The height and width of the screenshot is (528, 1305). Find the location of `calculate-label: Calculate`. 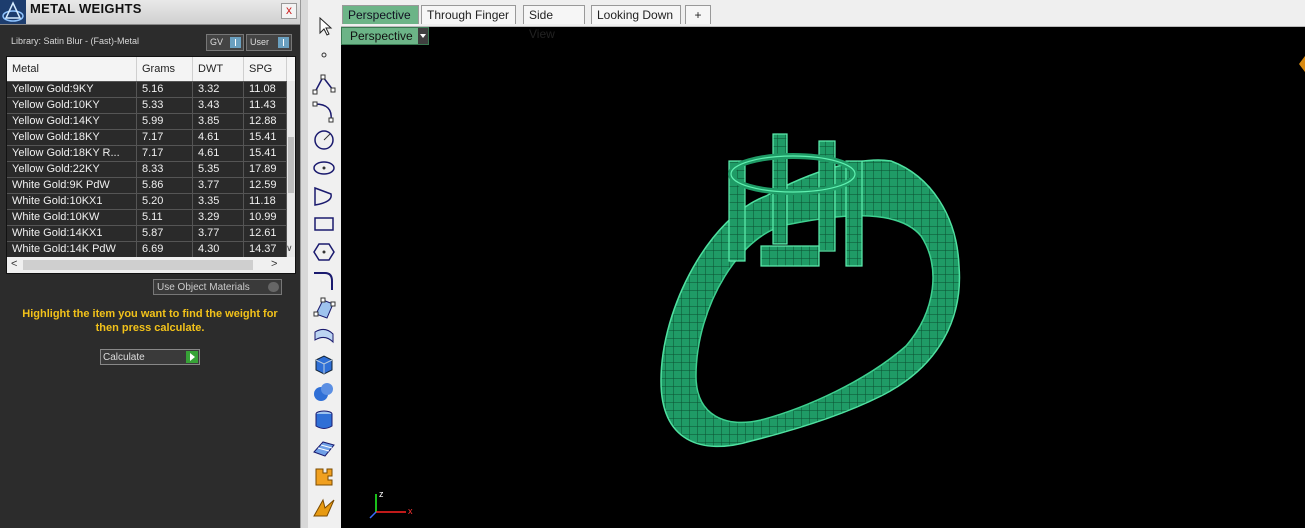

calculate-label: Calculate is located at coordinates (124, 357).